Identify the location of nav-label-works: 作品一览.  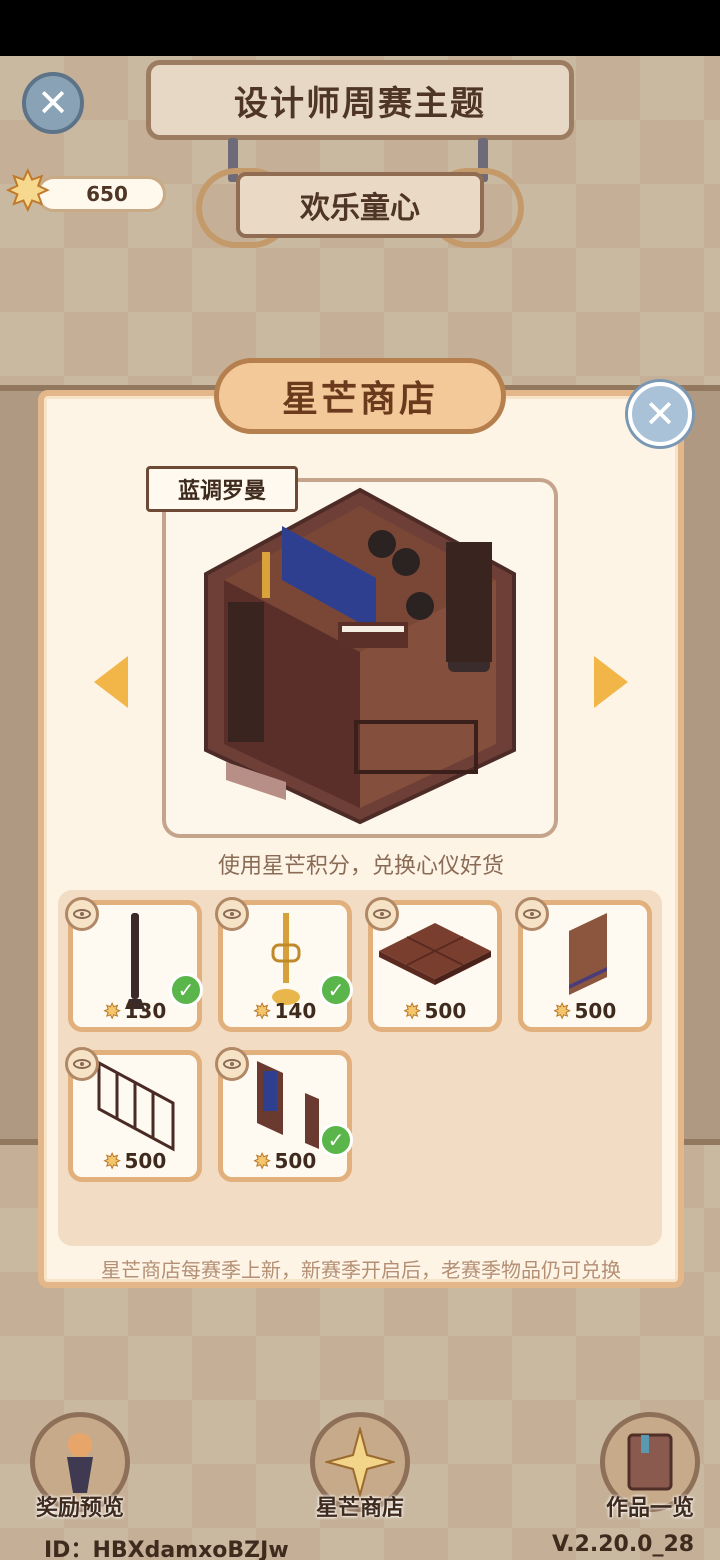
(649, 1508).